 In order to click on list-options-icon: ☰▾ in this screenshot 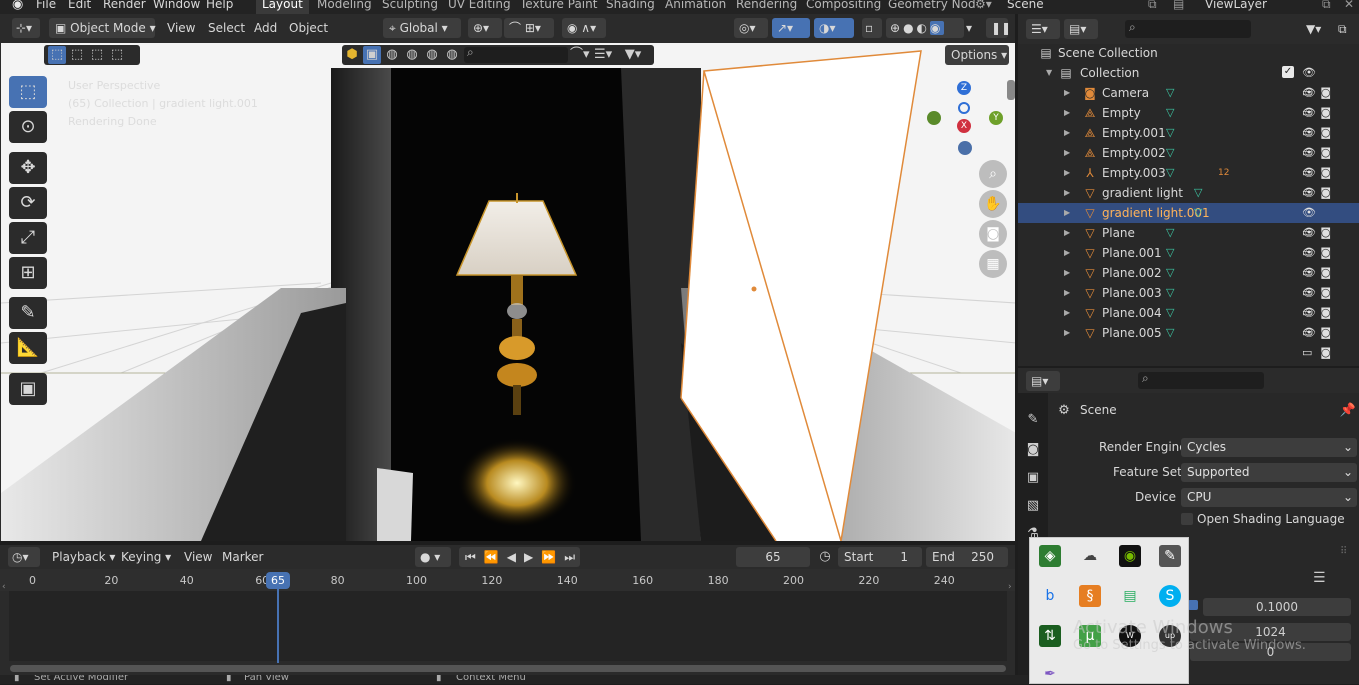, I will do `click(603, 55)`.